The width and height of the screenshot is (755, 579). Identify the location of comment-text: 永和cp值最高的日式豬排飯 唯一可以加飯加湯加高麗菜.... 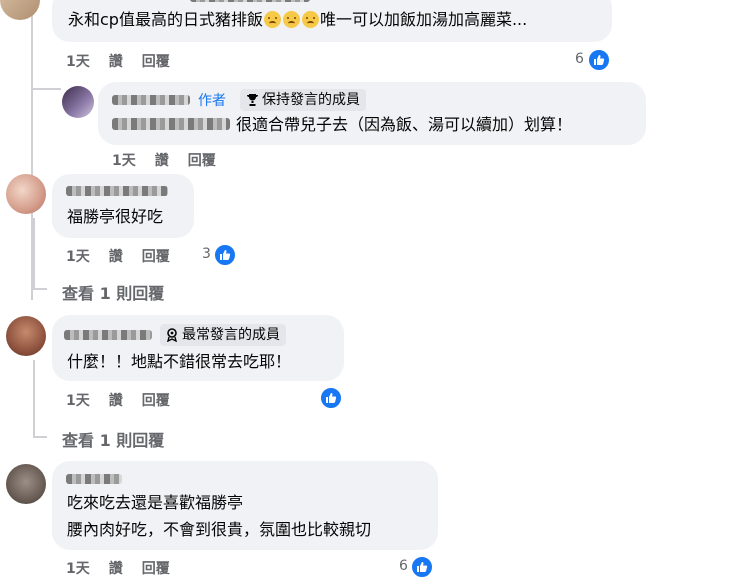
(297, 20).